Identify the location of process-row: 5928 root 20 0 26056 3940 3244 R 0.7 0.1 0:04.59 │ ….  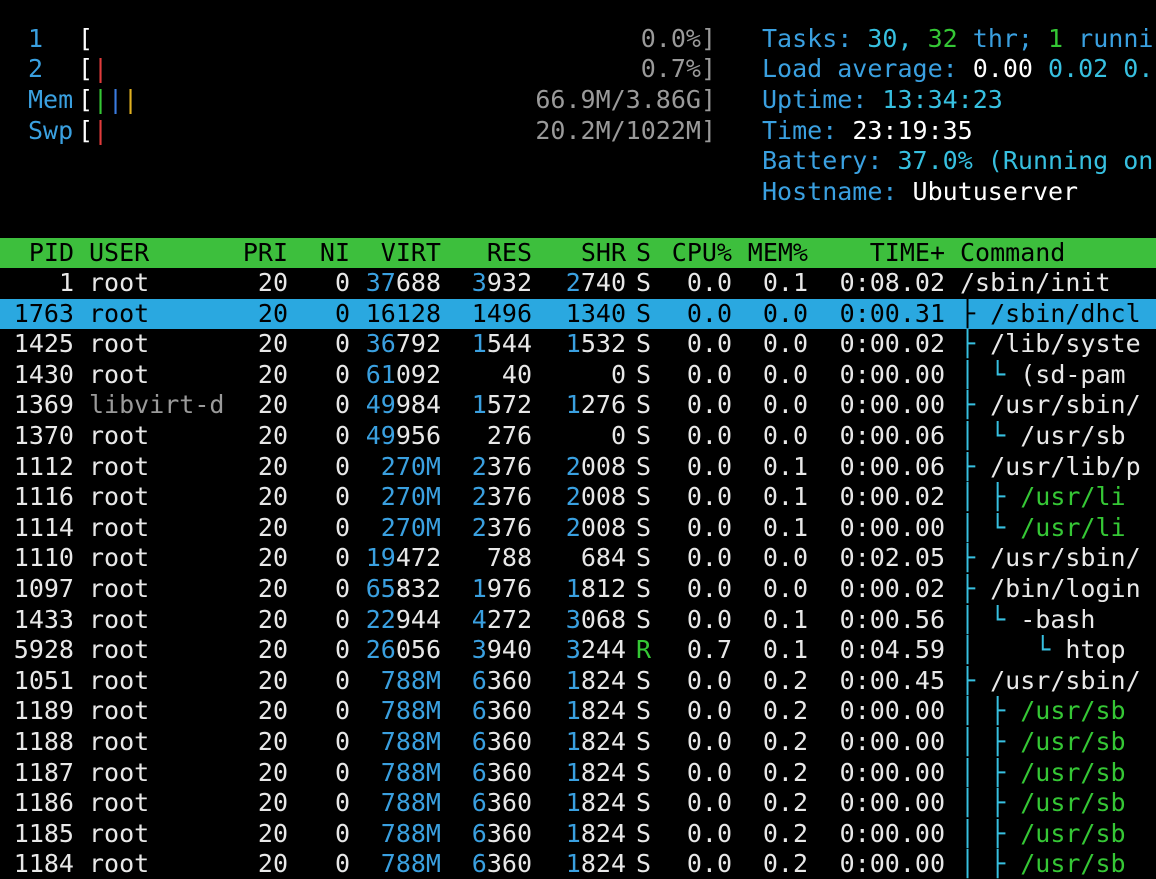
(578, 650).